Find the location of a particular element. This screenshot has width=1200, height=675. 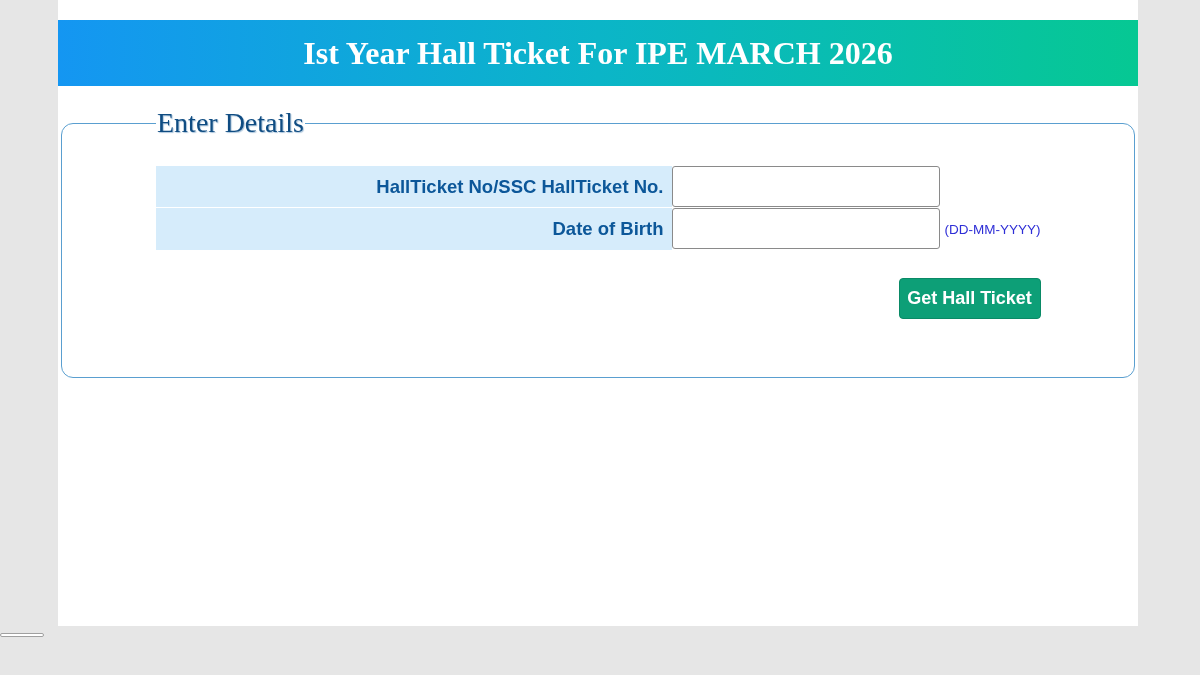

page-title: Ist Year Hall Ticket For IPE MARCH 2026 is located at coordinates (598, 53).